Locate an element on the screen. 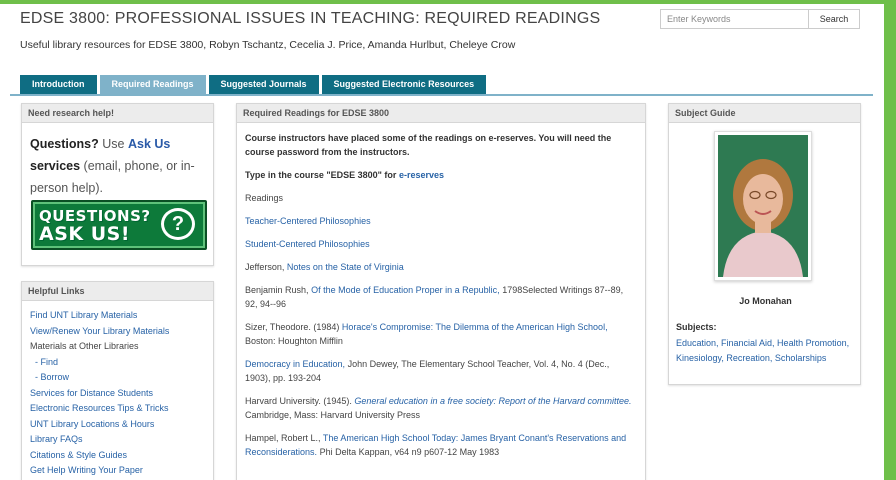  helpful-links-header: Helpful Links is located at coordinates (117, 291).